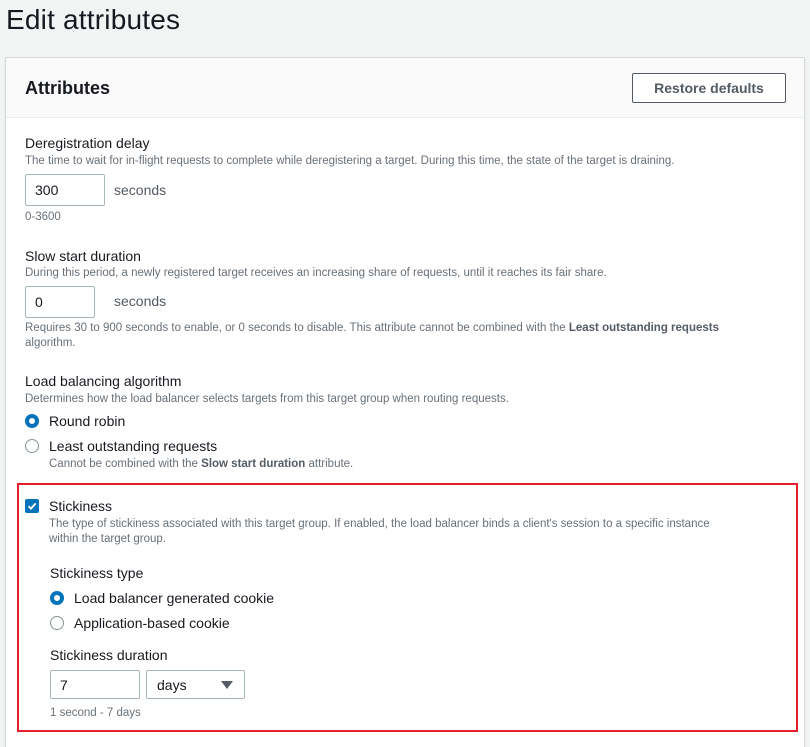  What do you see at coordinates (32, 446) in the screenshot?
I see `least-outstanding-radio` at bounding box center [32, 446].